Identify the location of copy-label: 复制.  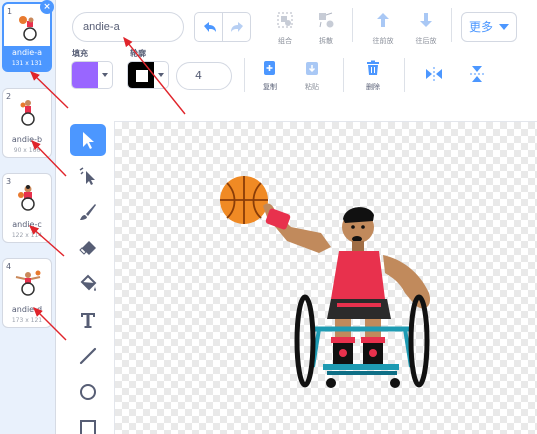
(270, 87).